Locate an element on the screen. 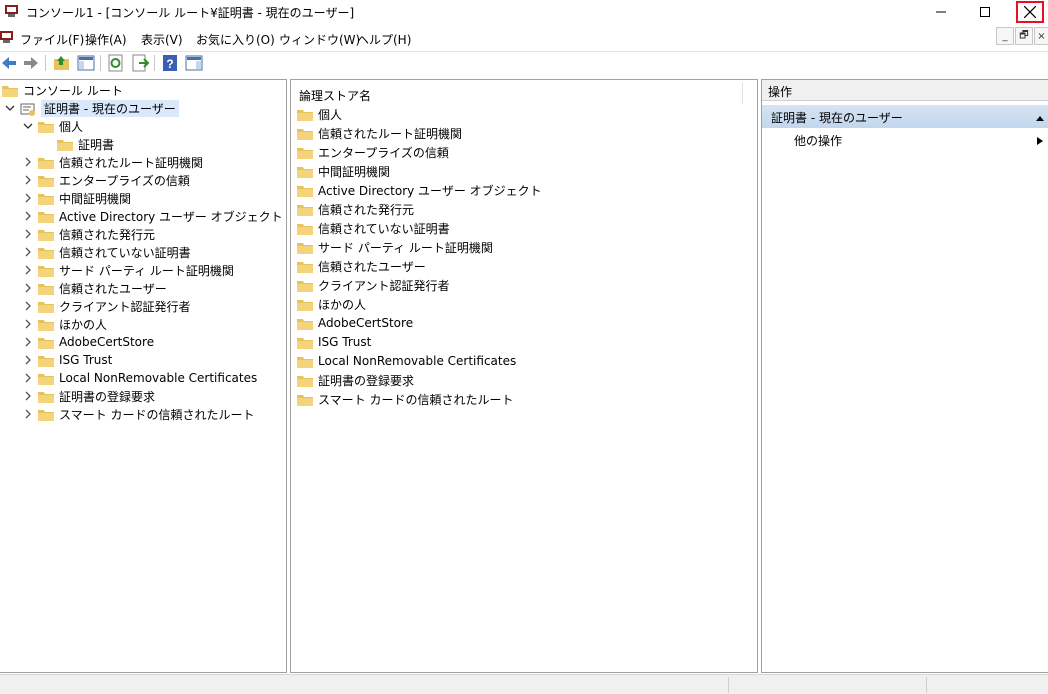 This screenshot has width=1048, height=694. tree-node-current-user: 証明書 - 現在のユーザー is located at coordinates (91, 108).